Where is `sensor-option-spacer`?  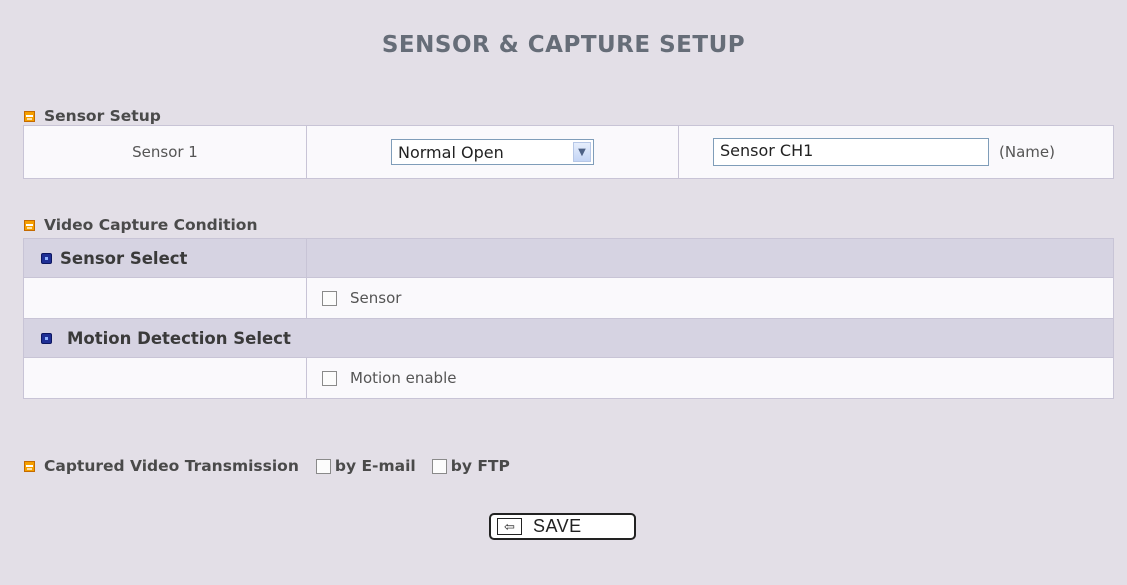
sensor-option-spacer is located at coordinates (165, 298).